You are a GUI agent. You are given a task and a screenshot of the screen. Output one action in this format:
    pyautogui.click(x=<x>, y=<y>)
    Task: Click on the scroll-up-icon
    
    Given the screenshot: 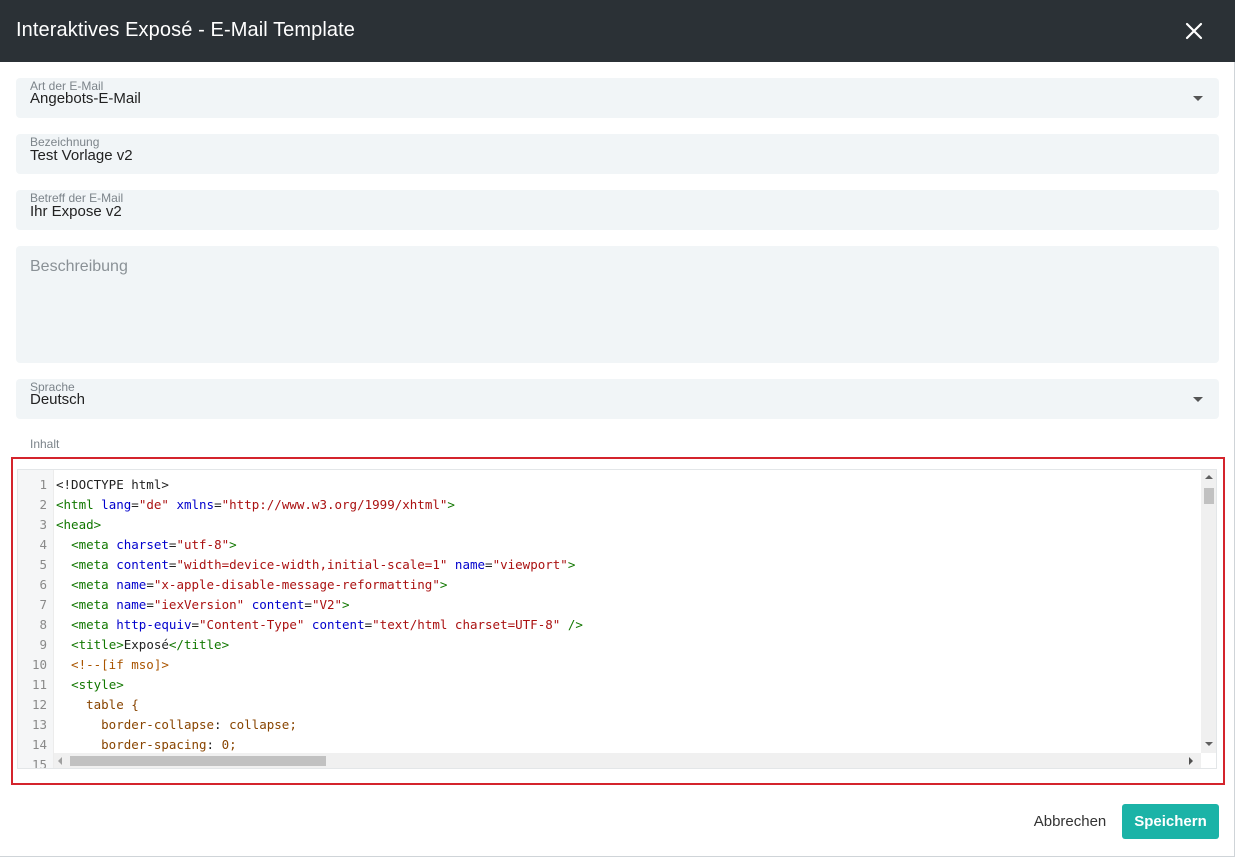 What is the action you would take?
    pyautogui.click(x=1209, y=477)
    